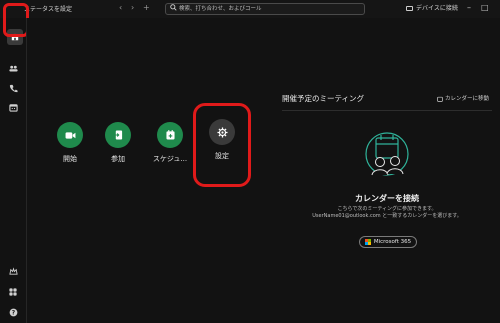 This screenshot has height=323, width=500. Describe the element at coordinates (367, 242) in the screenshot. I see `microsoft-logo-icon` at that location.